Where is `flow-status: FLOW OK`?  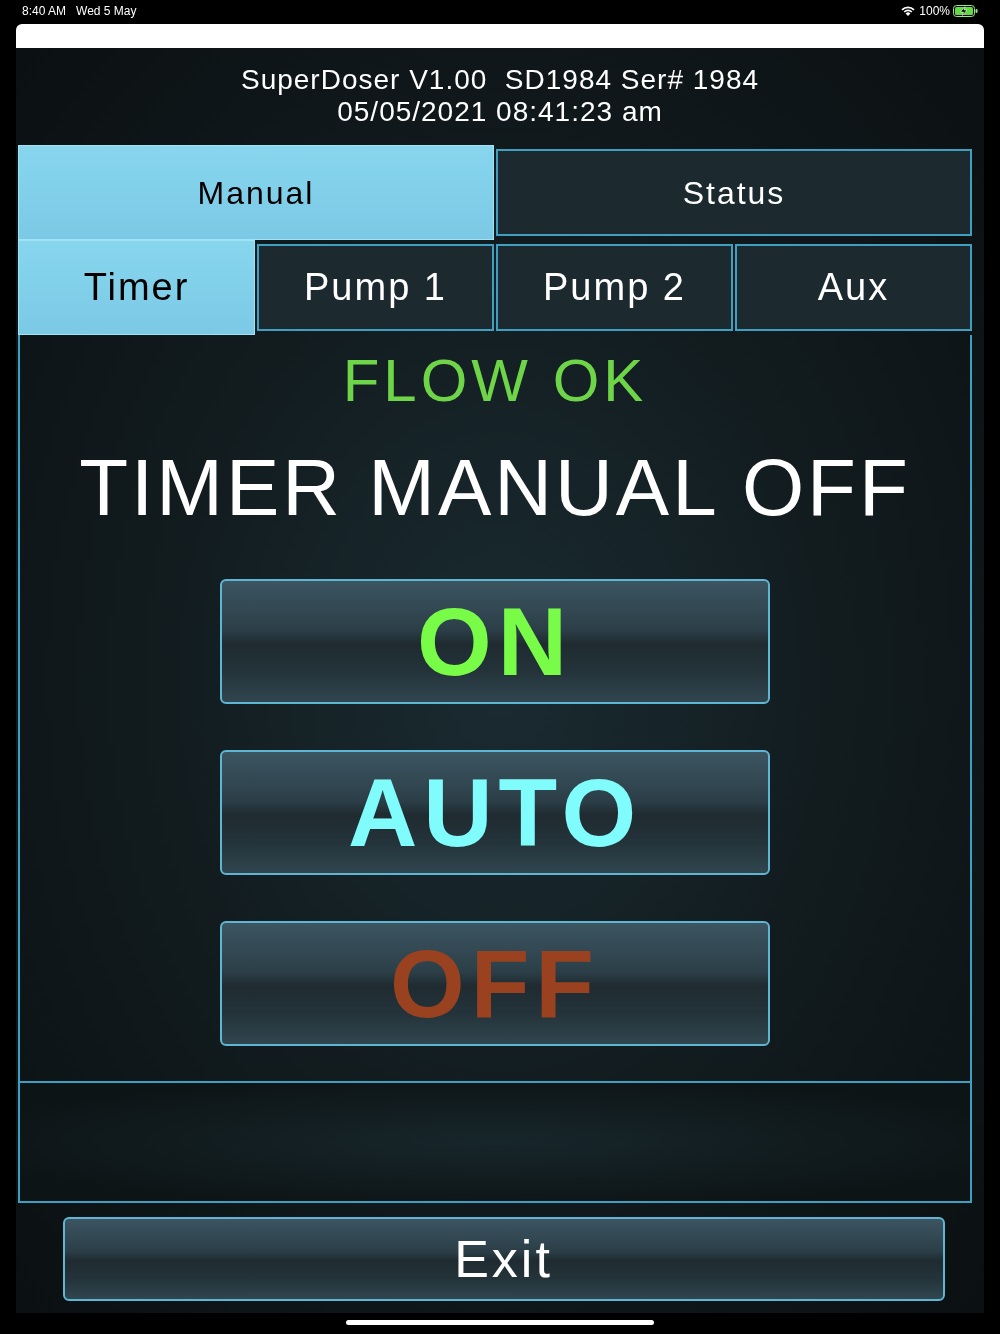 flow-status: FLOW OK is located at coordinates (495, 381).